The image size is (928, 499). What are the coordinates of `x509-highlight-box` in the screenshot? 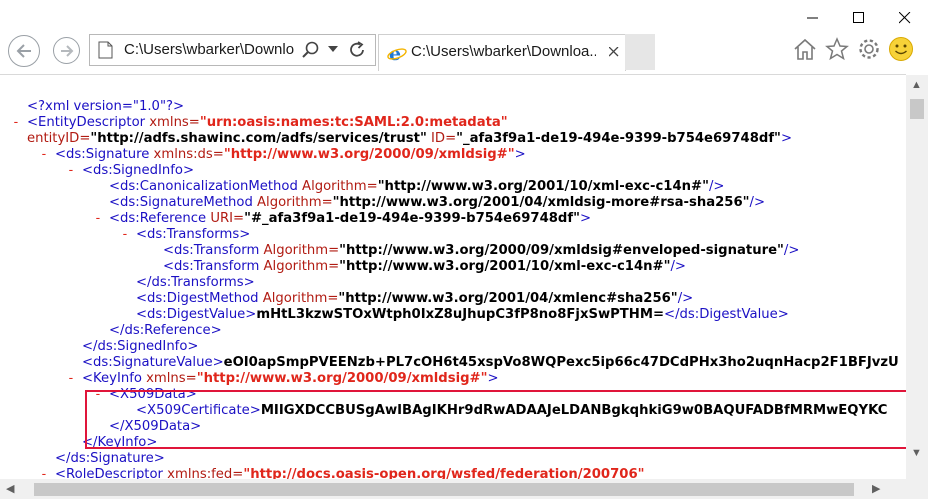 It's located at (495, 419).